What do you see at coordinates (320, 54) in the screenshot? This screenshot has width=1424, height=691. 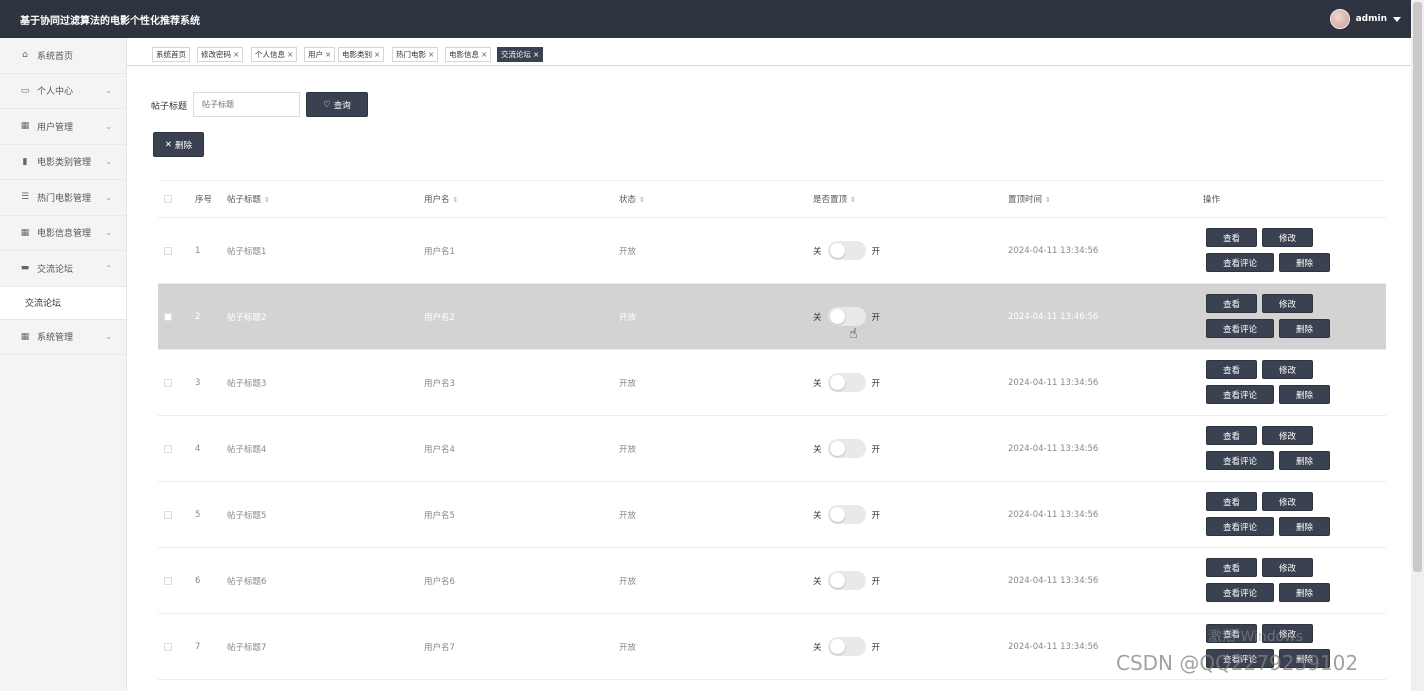 I see `tab-item: 用户 ×` at bounding box center [320, 54].